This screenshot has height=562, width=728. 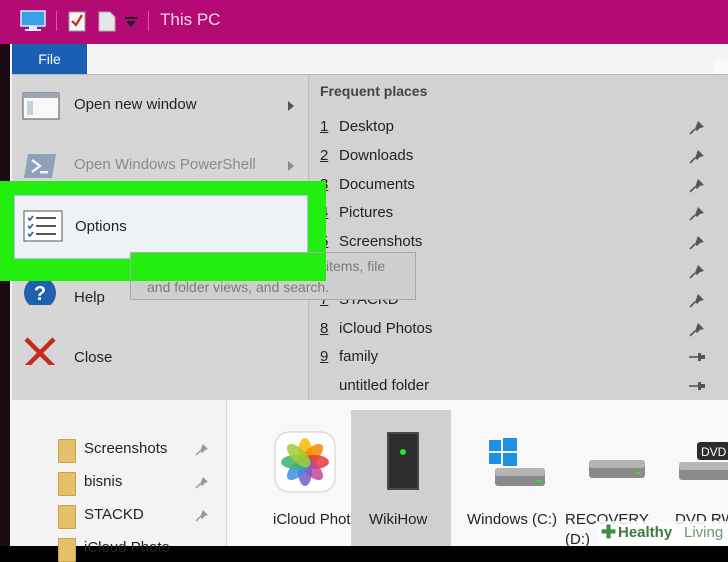 I want to click on photos-icon, so click(x=305, y=462).